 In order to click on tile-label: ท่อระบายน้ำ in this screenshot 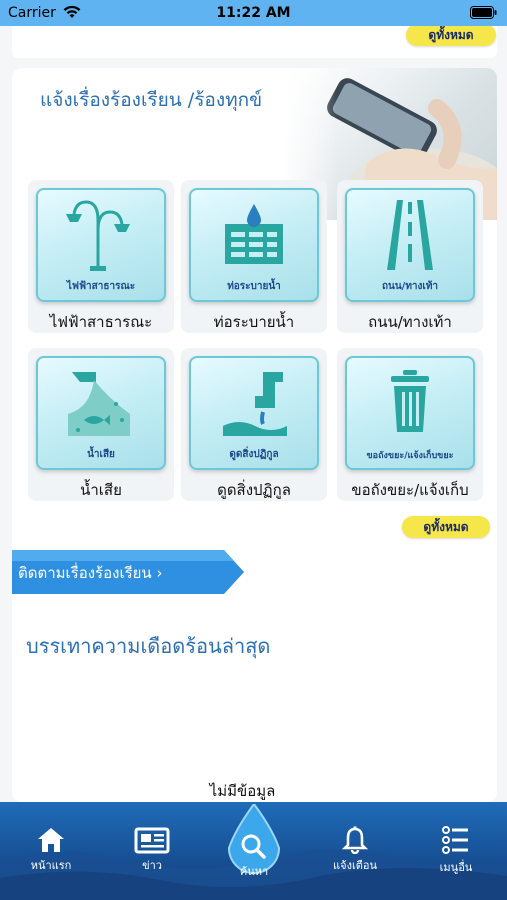, I will do `click(254, 322)`.